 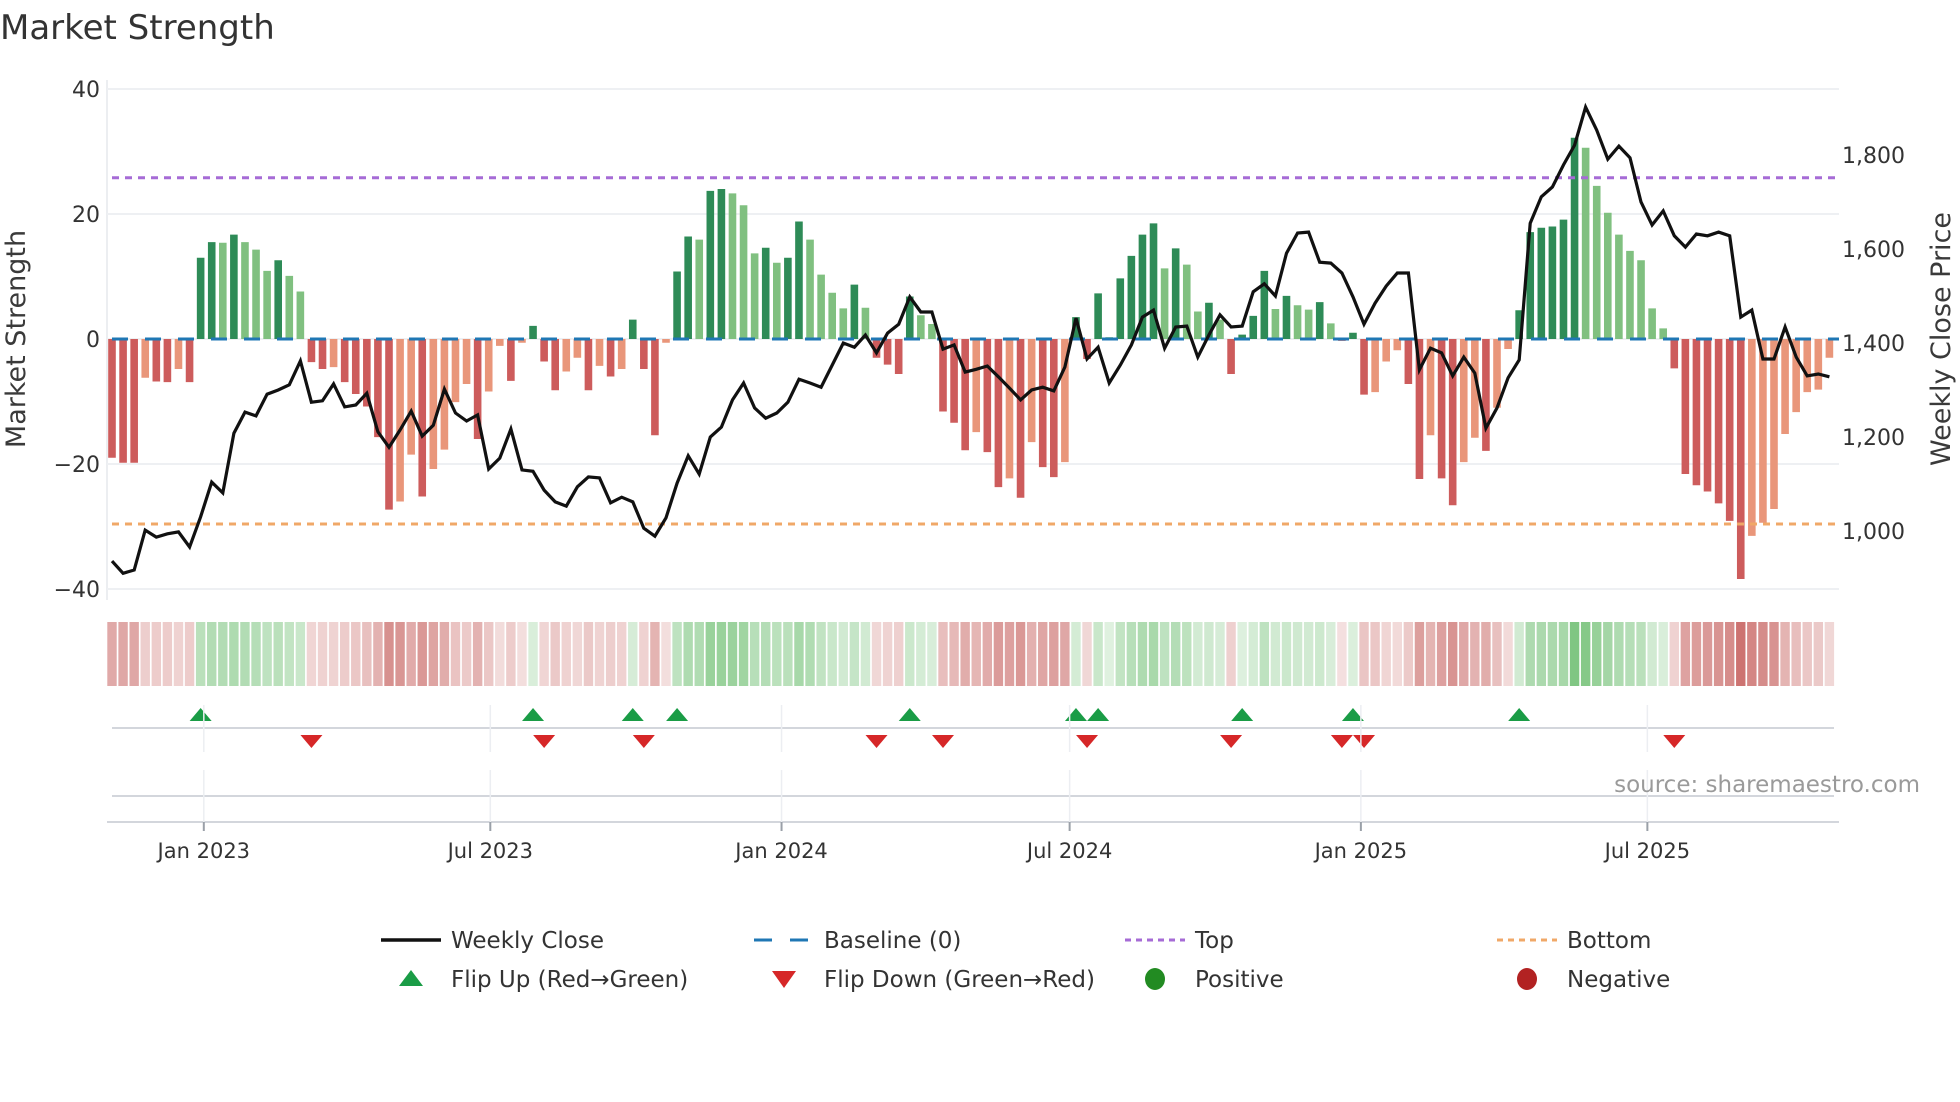 What do you see at coordinates (1239, 980) in the screenshot?
I see `legend-label: Positive` at bounding box center [1239, 980].